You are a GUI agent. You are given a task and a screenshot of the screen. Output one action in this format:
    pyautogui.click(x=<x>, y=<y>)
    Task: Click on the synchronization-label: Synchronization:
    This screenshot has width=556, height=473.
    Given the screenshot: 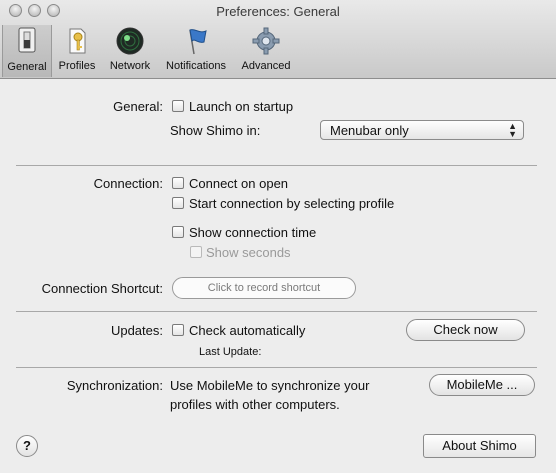 What is the action you would take?
    pyautogui.click(x=114, y=385)
    